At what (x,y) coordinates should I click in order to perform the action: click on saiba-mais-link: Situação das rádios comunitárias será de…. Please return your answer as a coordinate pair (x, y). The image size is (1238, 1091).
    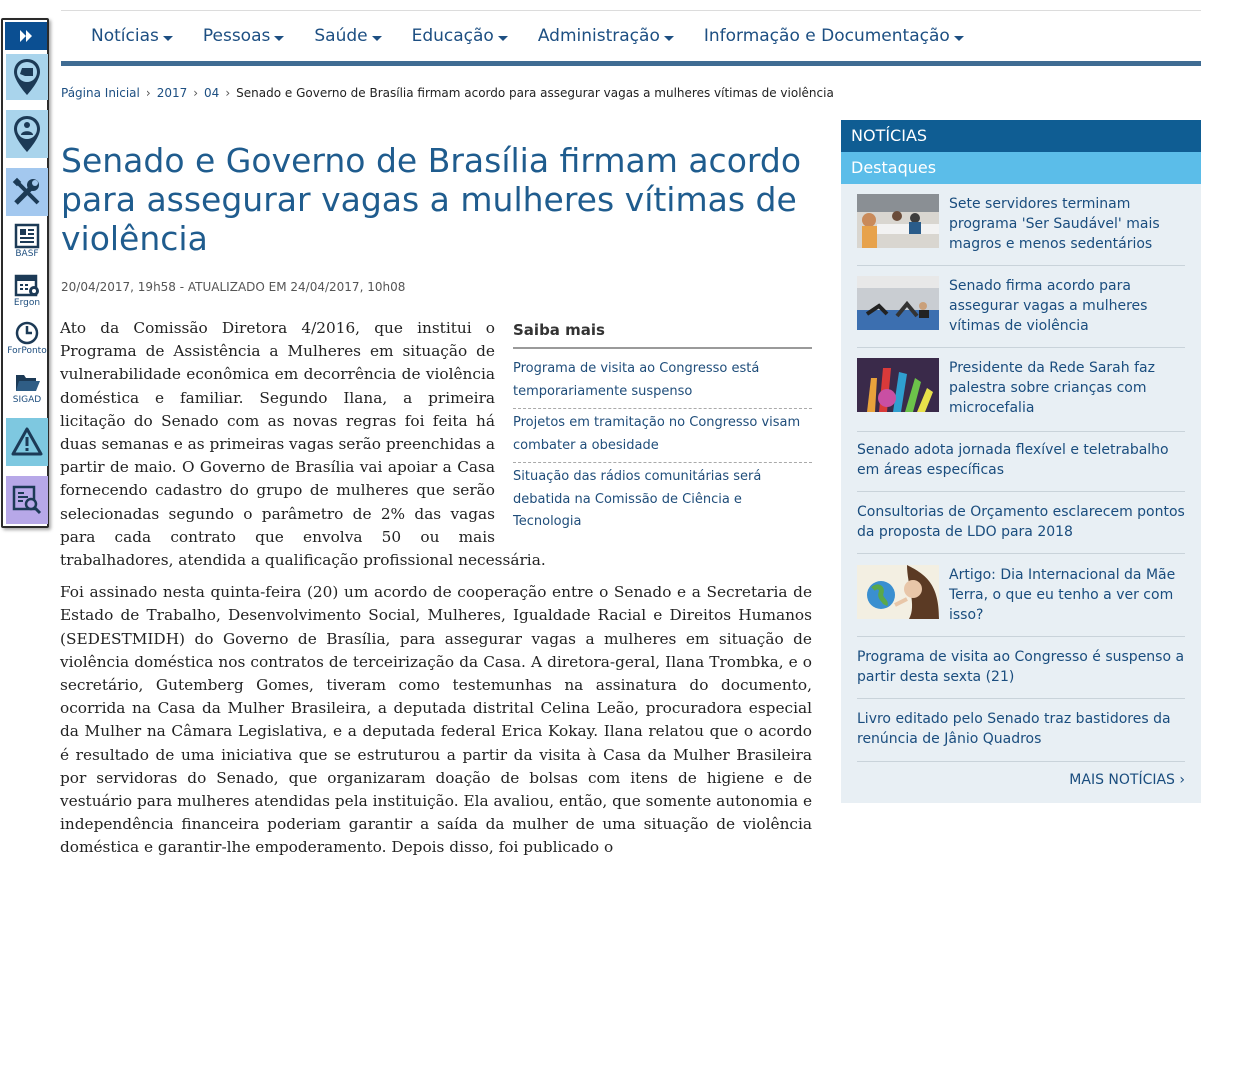
    Looking at the image, I should click on (662, 501).